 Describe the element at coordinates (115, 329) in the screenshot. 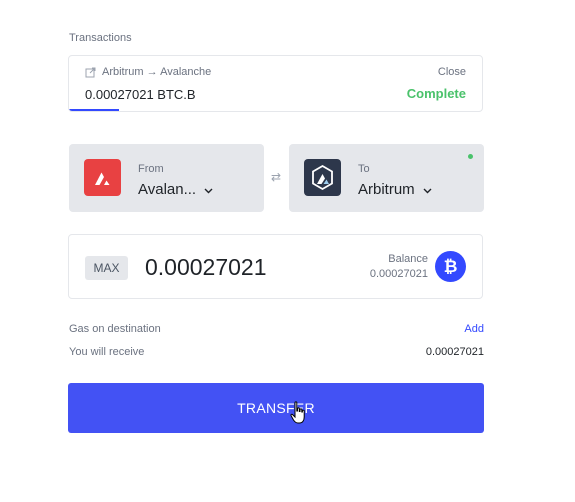

I see `gas-label: Gas on destination` at that location.